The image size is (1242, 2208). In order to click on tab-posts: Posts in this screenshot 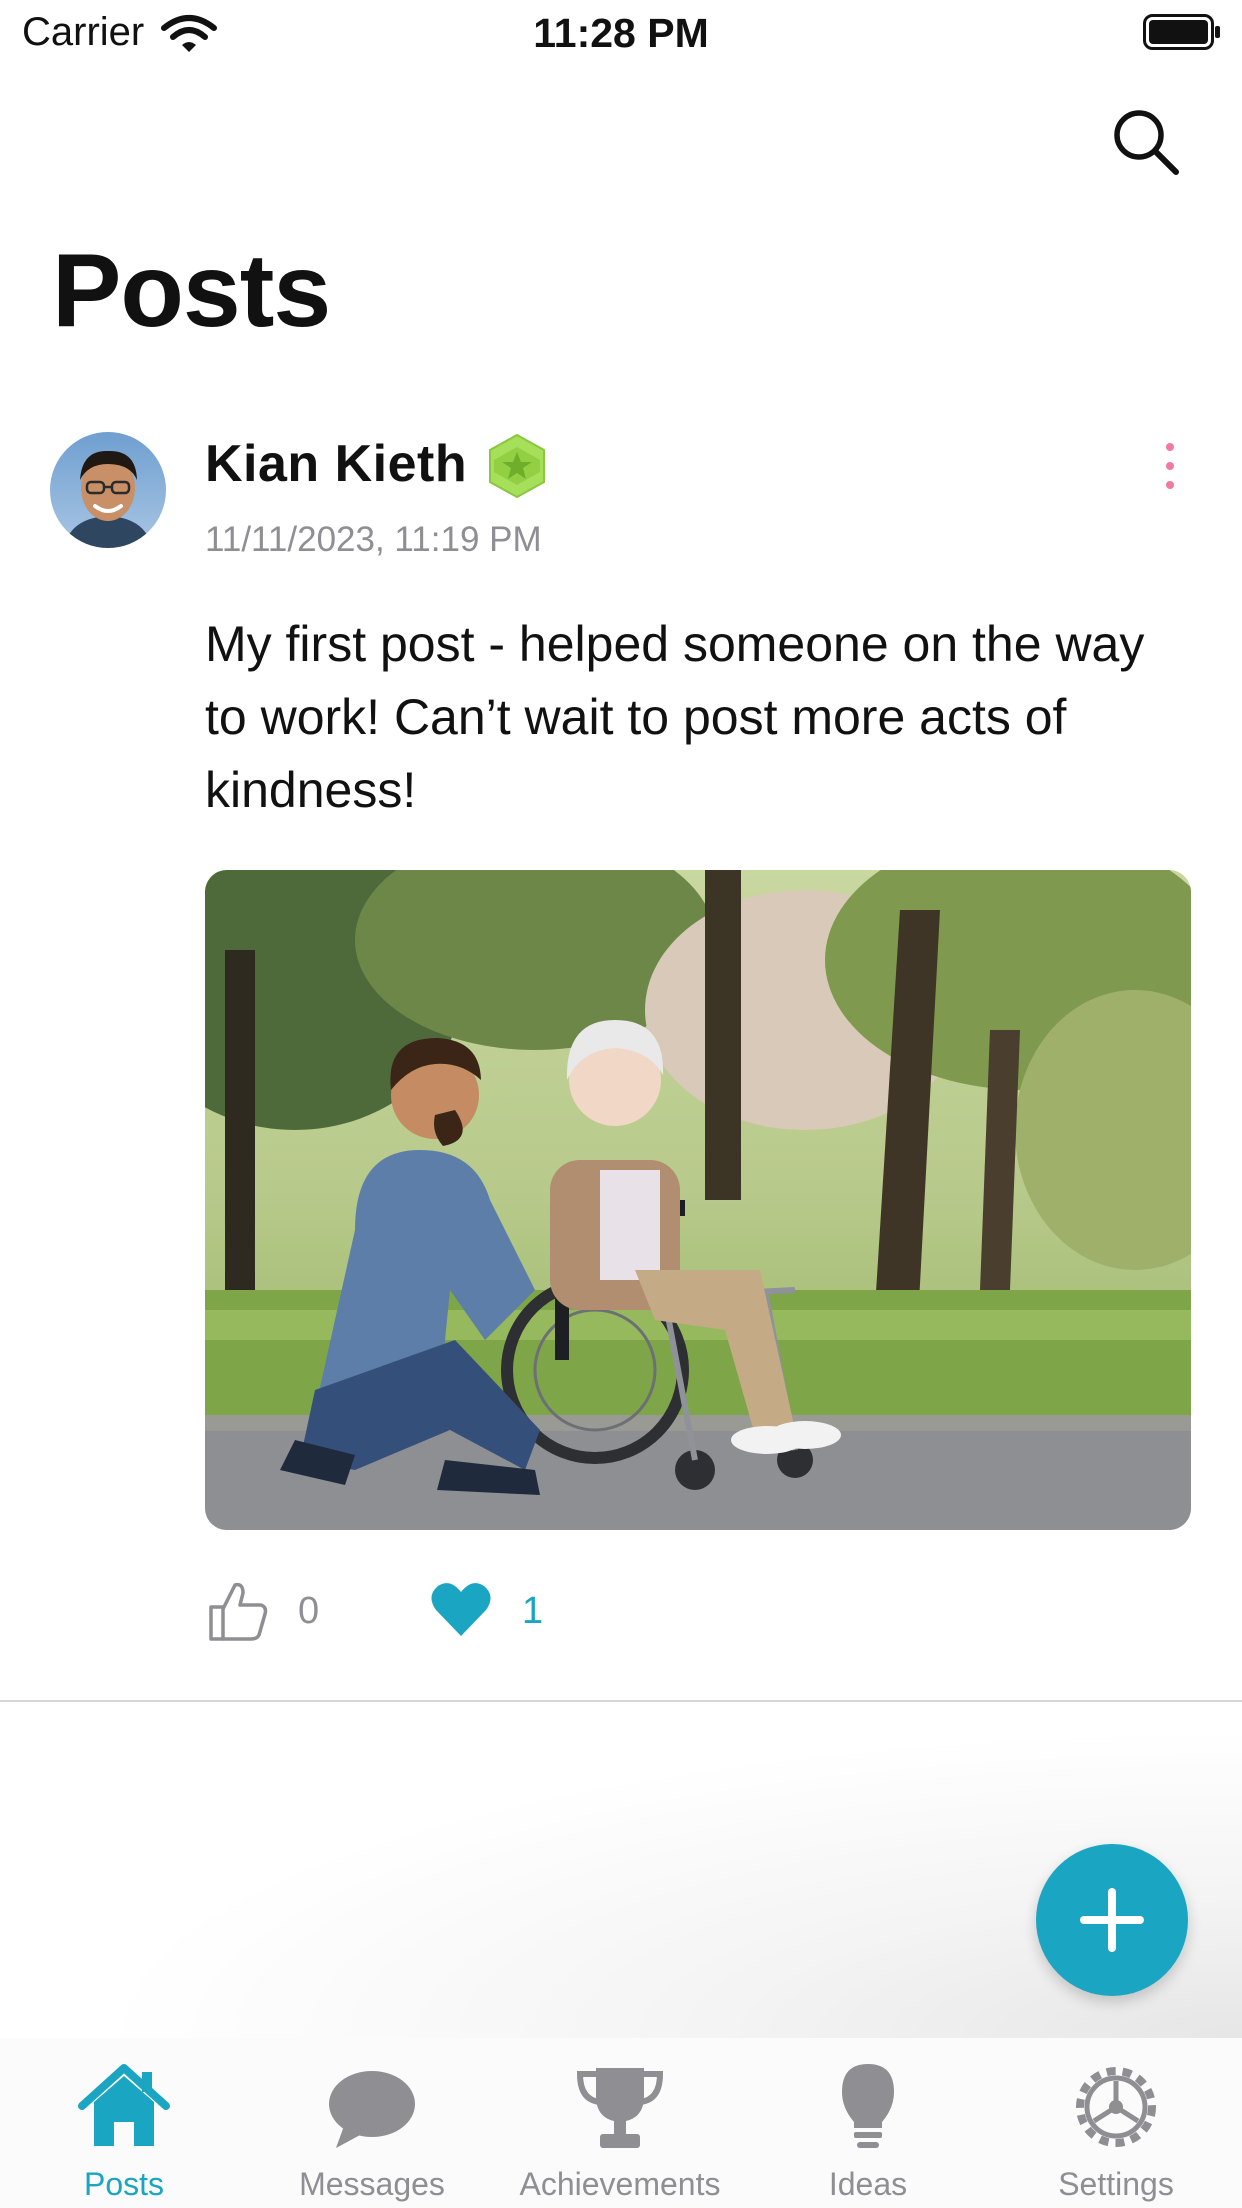, I will do `click(124, 2123)`.